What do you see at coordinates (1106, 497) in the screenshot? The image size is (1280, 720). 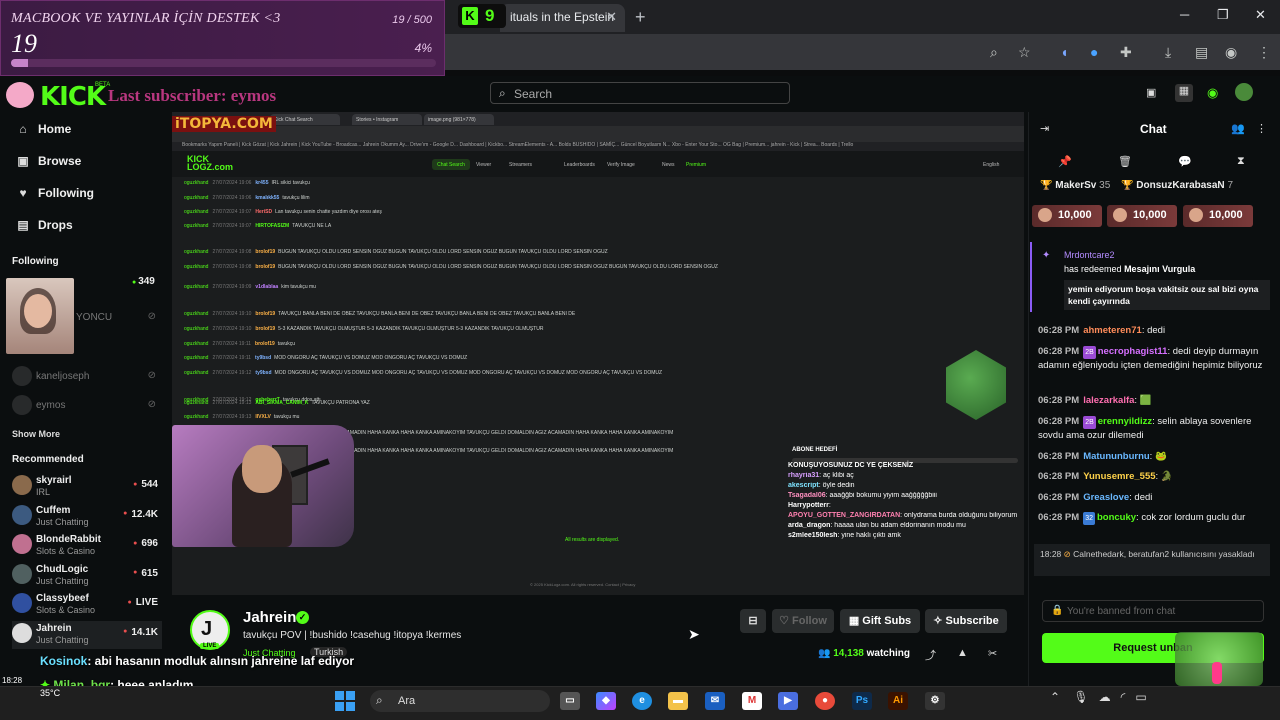 I see `chat-username: Greaslove` at bounding box center [1106, 497].